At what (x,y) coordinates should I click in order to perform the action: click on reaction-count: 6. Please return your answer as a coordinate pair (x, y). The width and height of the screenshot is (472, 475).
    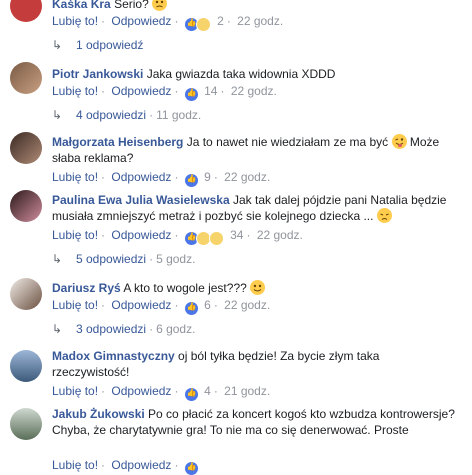
    Looking at the image, I should click on (207, 305).